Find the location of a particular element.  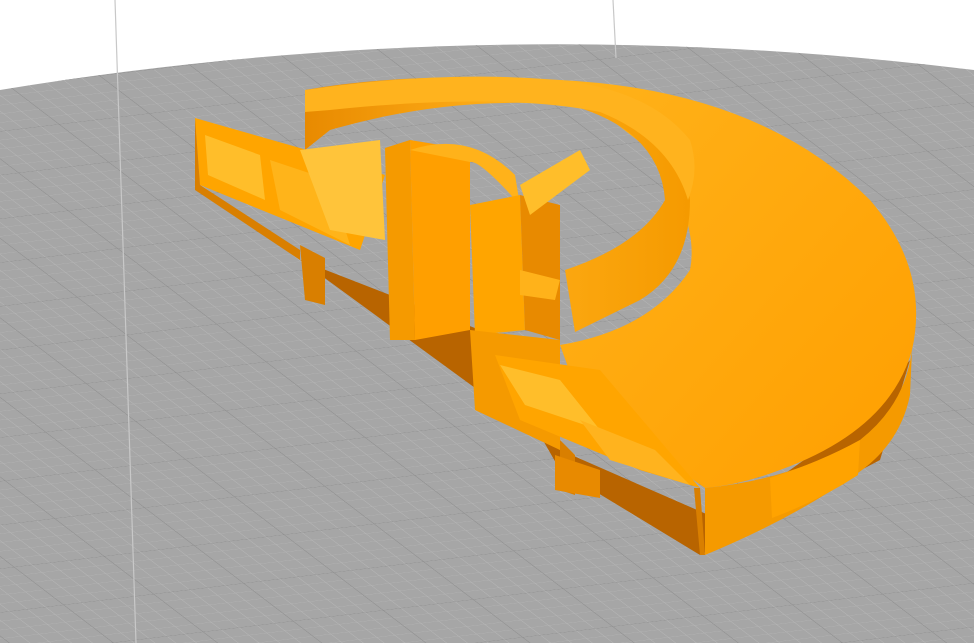

hub-right-column is located at coordinates (497, 265).